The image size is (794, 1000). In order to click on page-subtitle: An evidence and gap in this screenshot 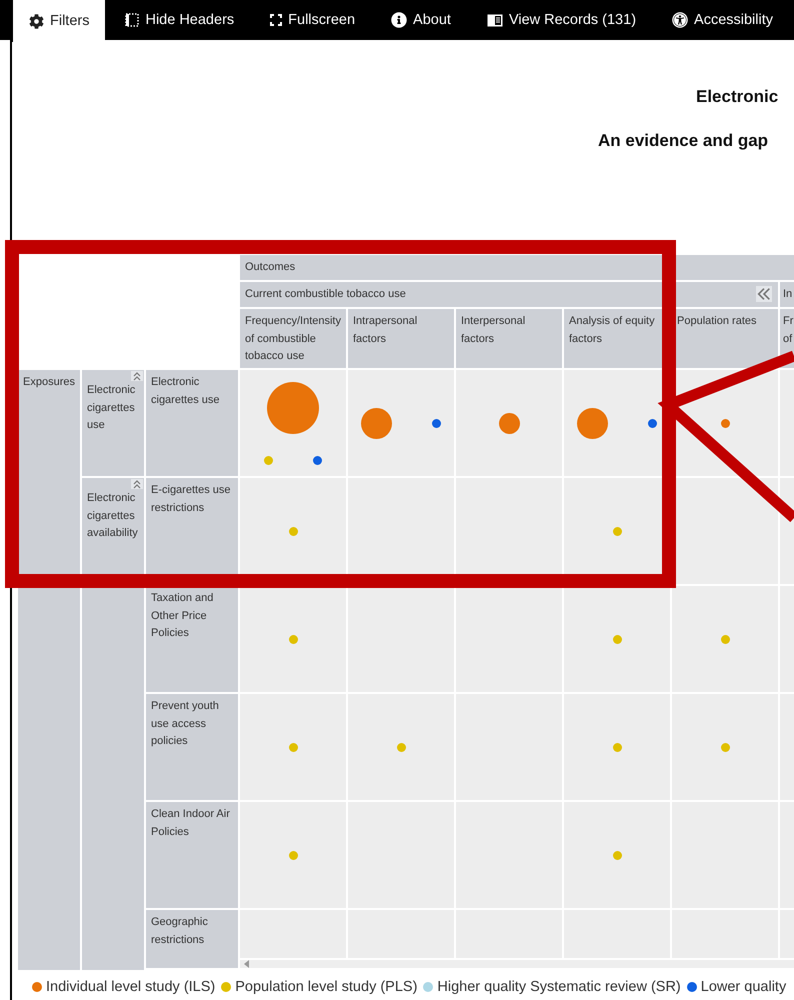, I will do `click(683, 140)`.